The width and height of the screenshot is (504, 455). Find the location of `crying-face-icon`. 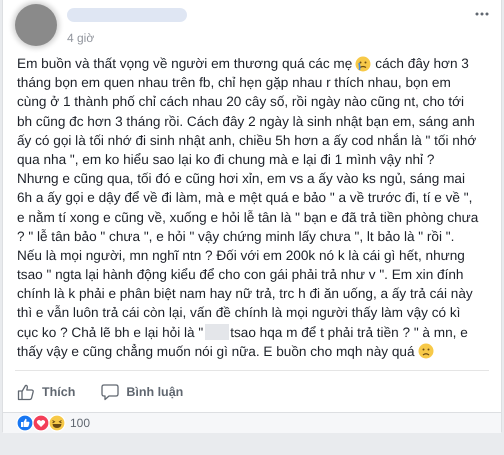

crying-face-icon is located at coordinates (363, 64).